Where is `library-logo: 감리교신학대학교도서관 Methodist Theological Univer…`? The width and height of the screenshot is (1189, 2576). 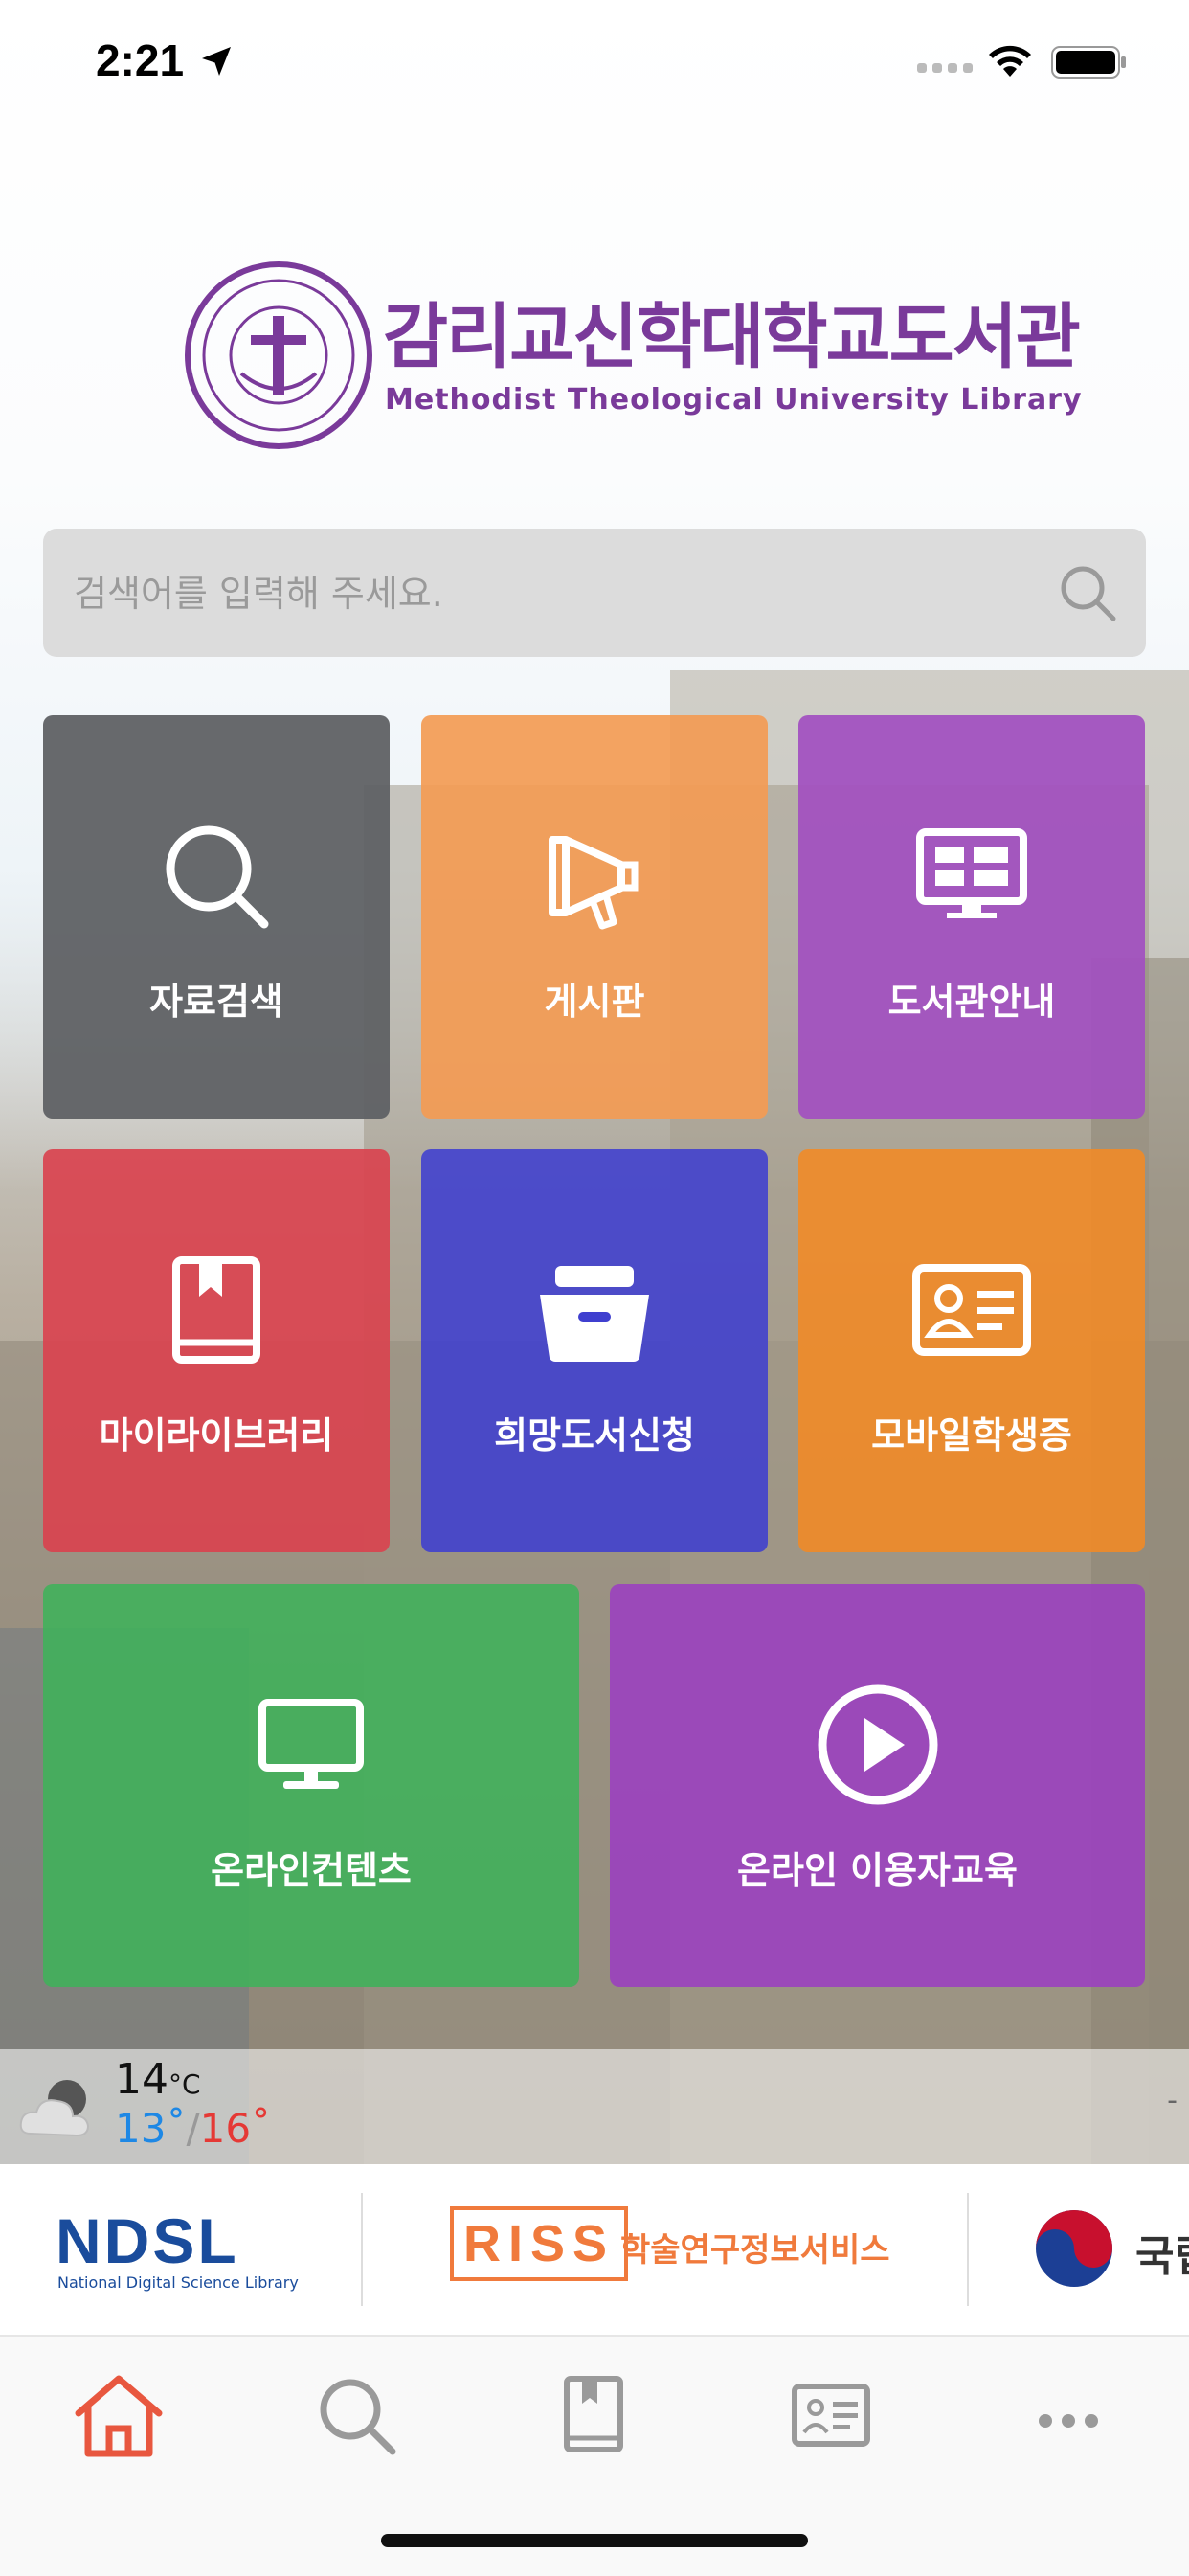
library-logo: 감리교신학대학교도서관 Methodist Theological Univer… is located at coordinates (633, 356).